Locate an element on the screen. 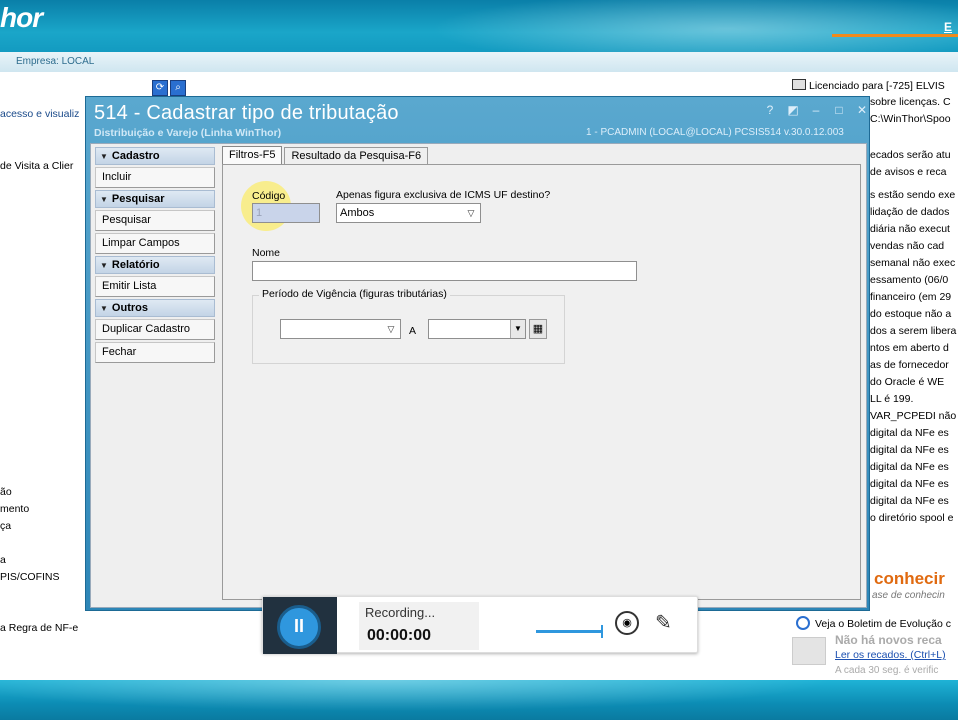 This screenshot has height=720, width=958. recorder-status-box: Recording... 00:00:00 is located at coordinates (419, 626).